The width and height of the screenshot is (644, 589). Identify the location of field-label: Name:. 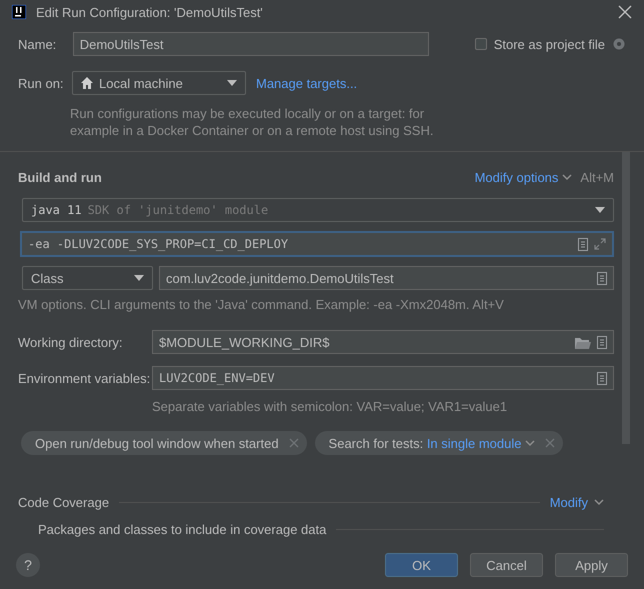
(38, 44).